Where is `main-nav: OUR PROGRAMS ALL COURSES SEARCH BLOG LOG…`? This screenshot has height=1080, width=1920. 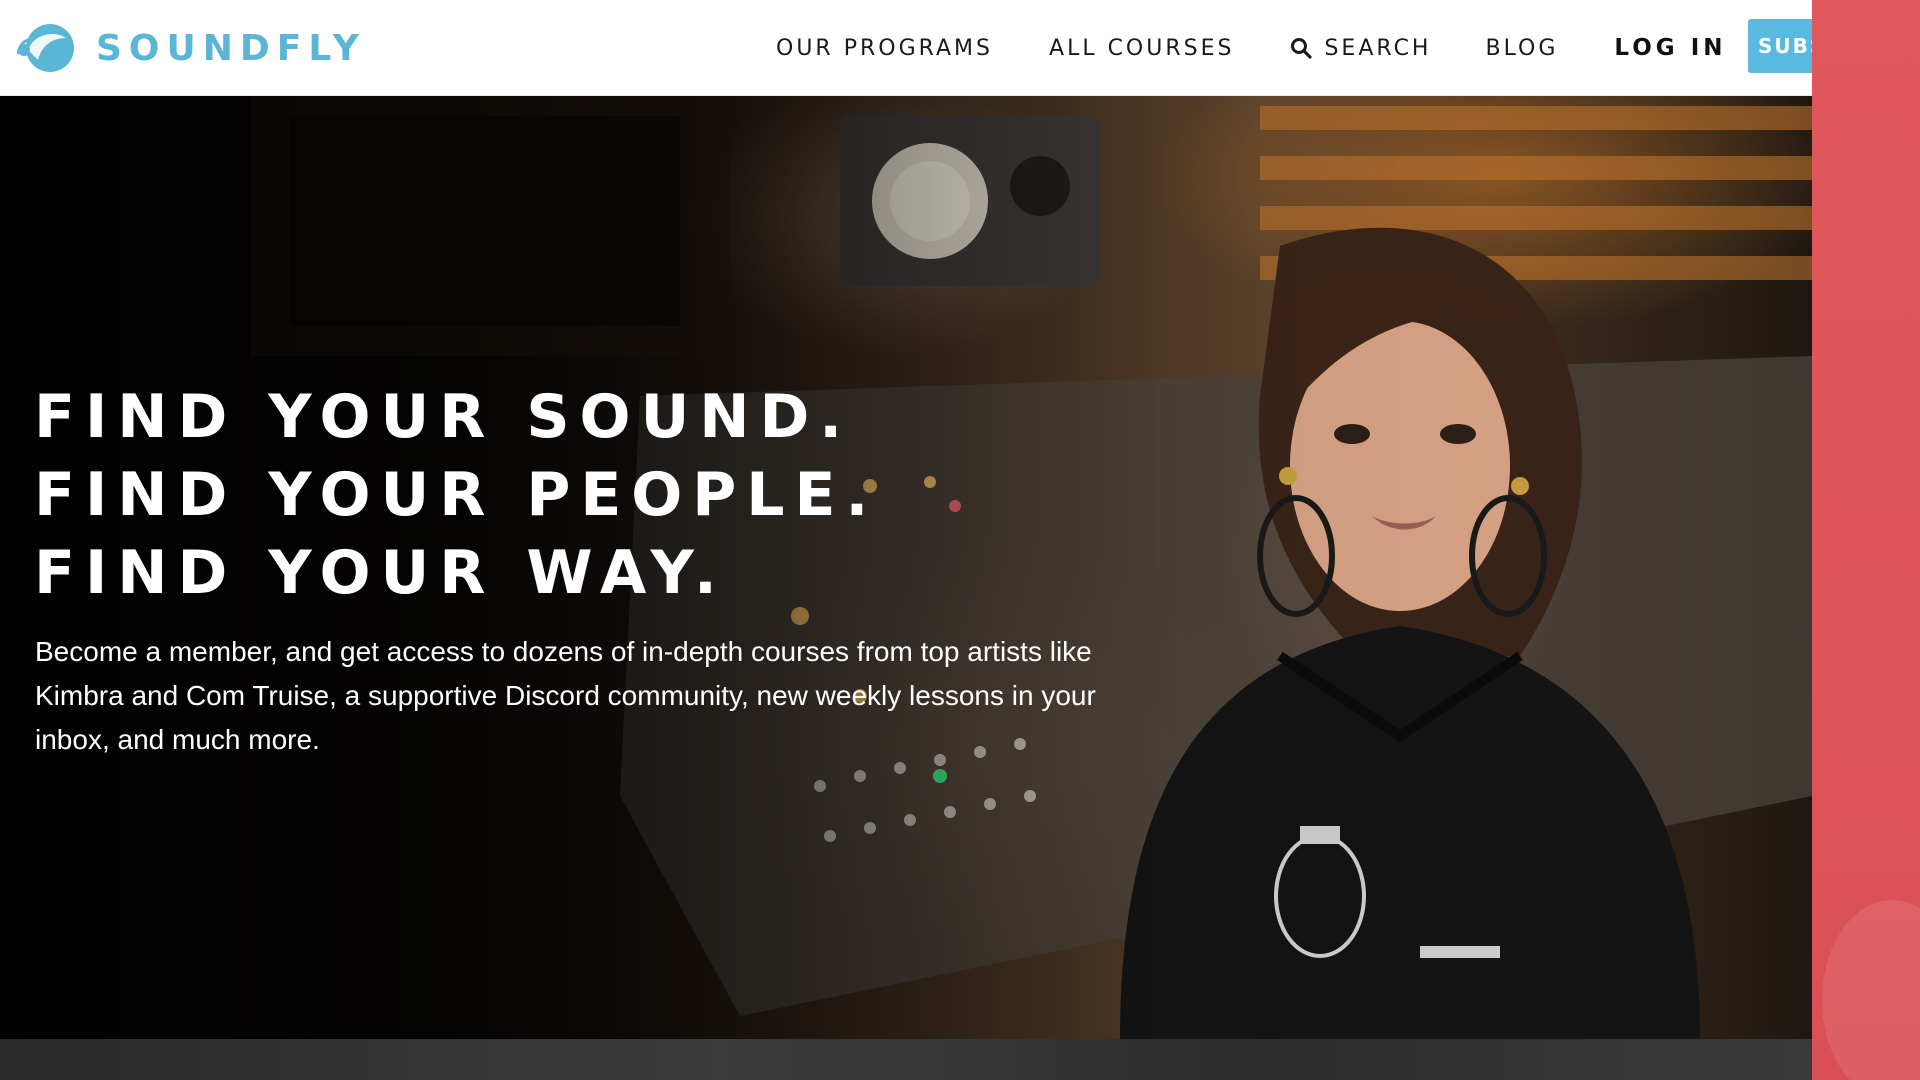 main-nav: OUR PROGRAMS ALL COURSES SEARCH BLOG LOG… is located at coordinates (1251, 48).